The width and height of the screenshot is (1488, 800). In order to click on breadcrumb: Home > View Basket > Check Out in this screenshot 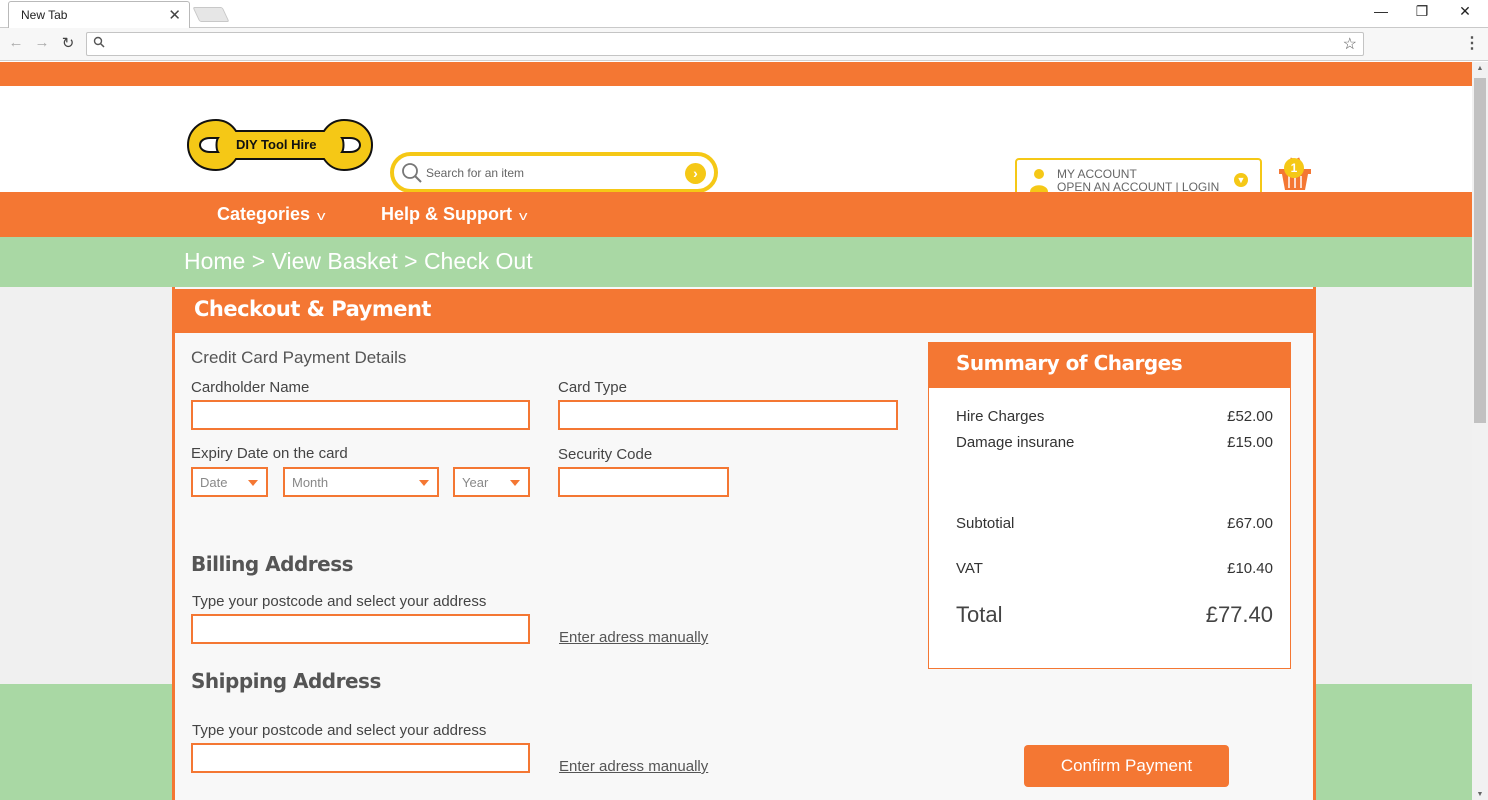, I will do `click(358, 261)`.